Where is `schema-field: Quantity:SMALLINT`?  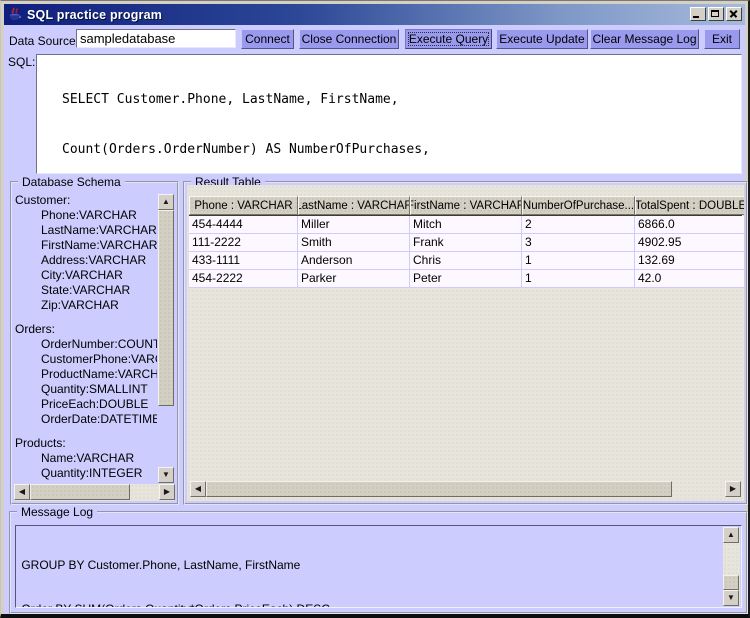
schema-field: Quantity:SMALLINT is located at coordinates (94, 389).